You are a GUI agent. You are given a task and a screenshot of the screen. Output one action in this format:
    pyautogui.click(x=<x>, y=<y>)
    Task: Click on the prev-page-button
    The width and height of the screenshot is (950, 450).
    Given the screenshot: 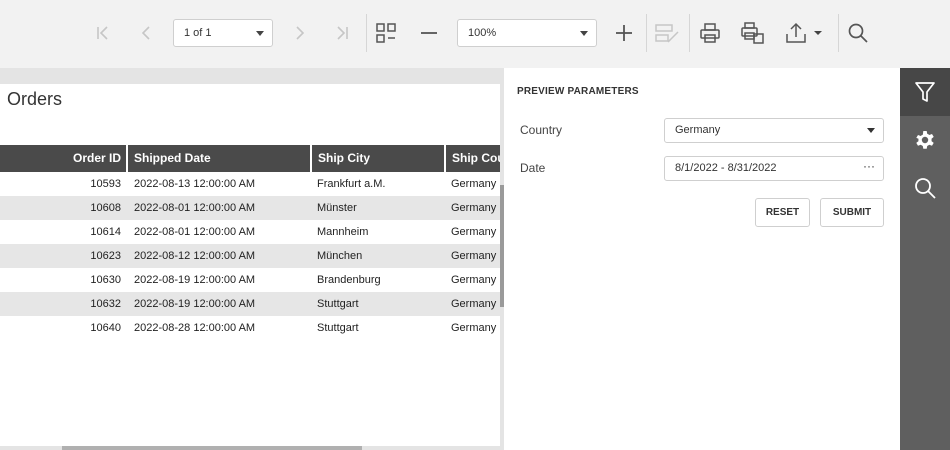 What is the action you would take?
    pyautogui.click(x=146, y=33)
    